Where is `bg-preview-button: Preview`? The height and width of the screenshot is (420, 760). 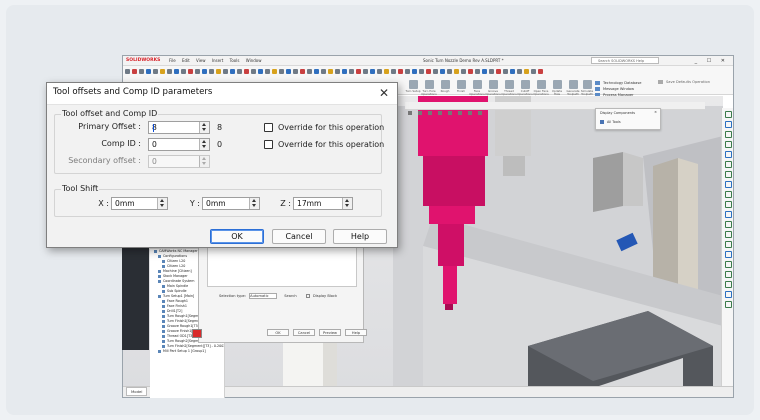
bg-preview-button: Preview is located at coordinates (330, 332).